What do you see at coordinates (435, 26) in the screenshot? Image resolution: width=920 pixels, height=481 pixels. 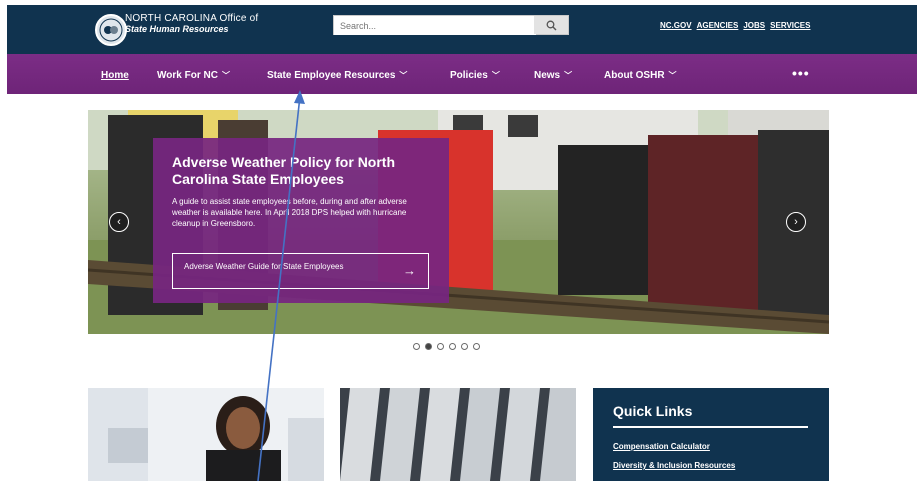 I see `search-input` at bounding box center [435, 26].